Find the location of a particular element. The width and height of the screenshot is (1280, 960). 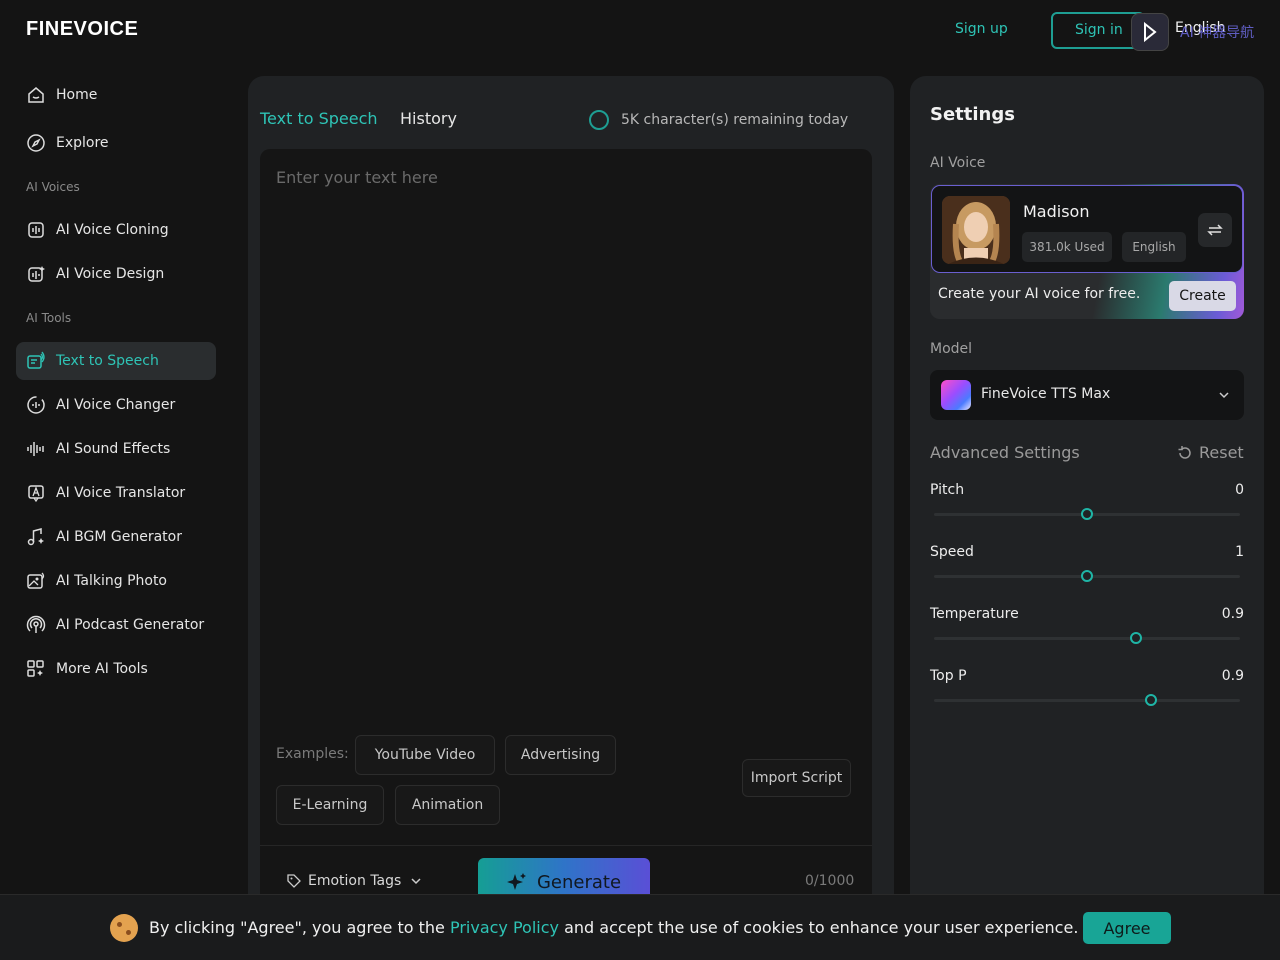

temperature-label: Temperature is located at coordinates (974, 614).